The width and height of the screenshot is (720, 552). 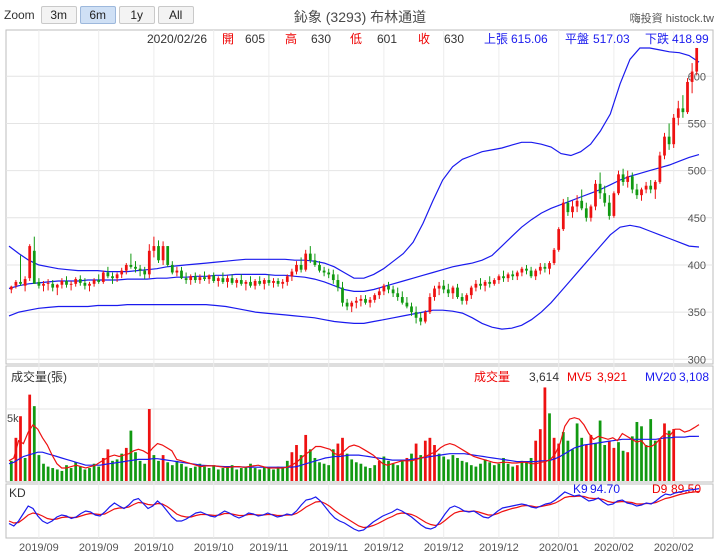 I want to click on price-tick-label: 300, so click(x=697, y=360).